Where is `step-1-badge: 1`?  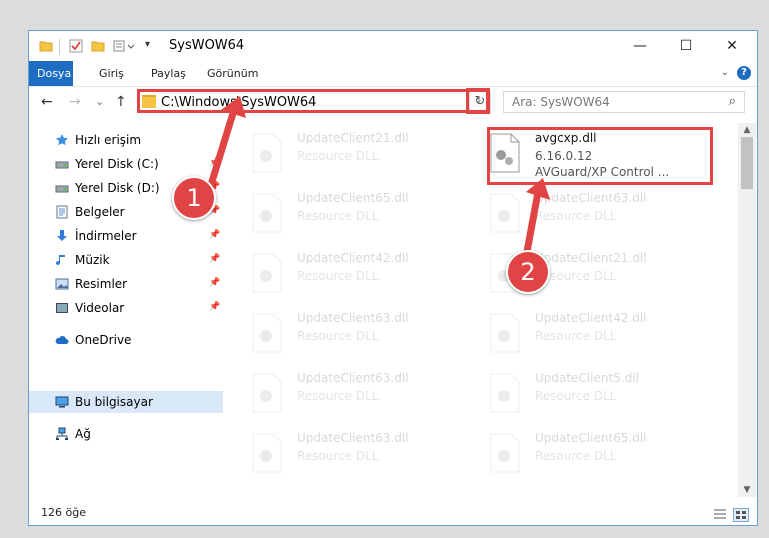 step-1-badge: 1 is located at coordinates (194, 198).